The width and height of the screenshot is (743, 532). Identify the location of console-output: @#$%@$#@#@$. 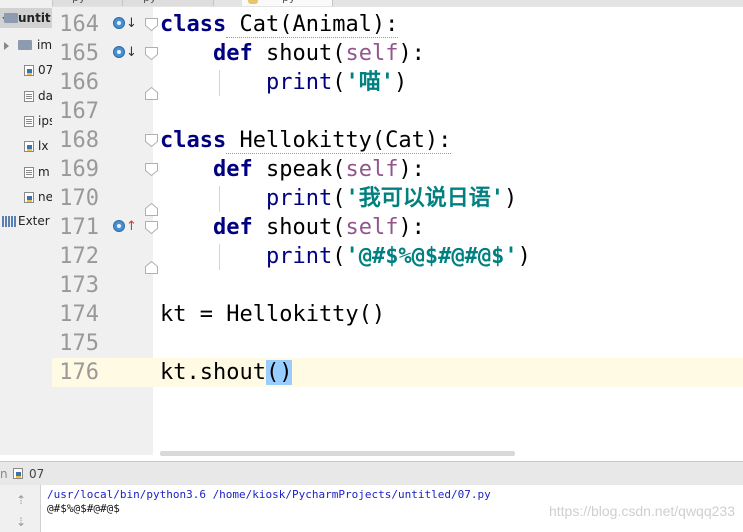
(83, 508).